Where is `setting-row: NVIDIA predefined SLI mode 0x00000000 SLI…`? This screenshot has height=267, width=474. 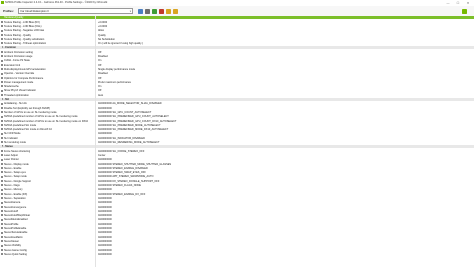 setting-row: NVIDIA predefined SLI mode 0x00000000 SLI… is located at coordinates (237, 125).